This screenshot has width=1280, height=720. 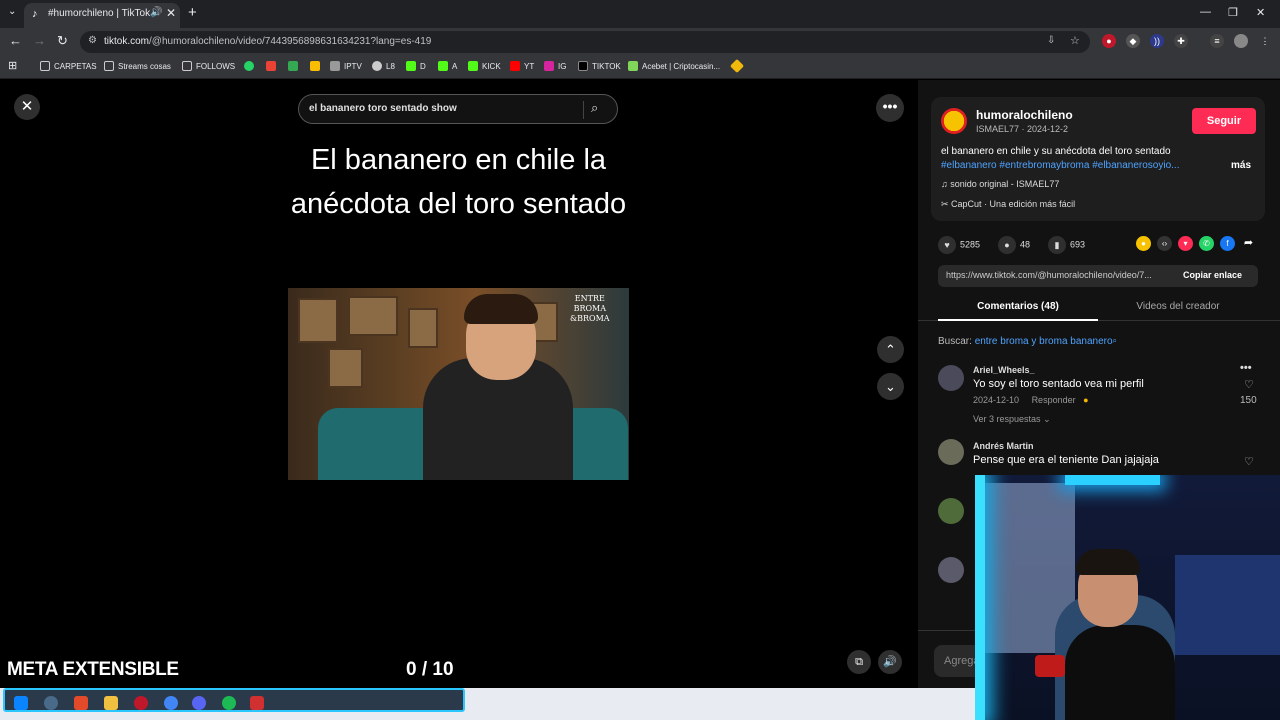 I want to click on search-icon: ⌕, so click(x=594, y=108).